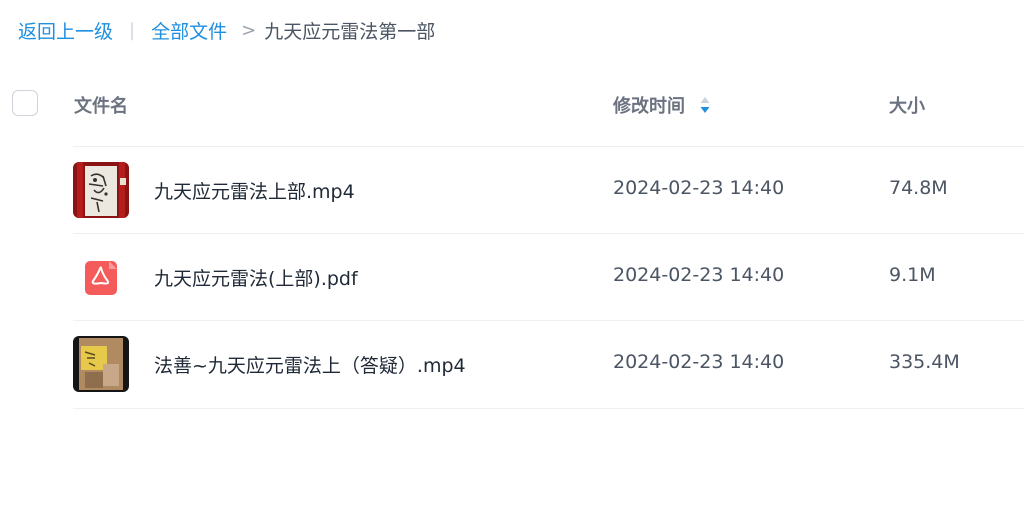  What do you see at coordinates (350, 31) in the screenshot?
I see `current-folder: 九天应元雷法第一部` at bounding box center [350, 31].